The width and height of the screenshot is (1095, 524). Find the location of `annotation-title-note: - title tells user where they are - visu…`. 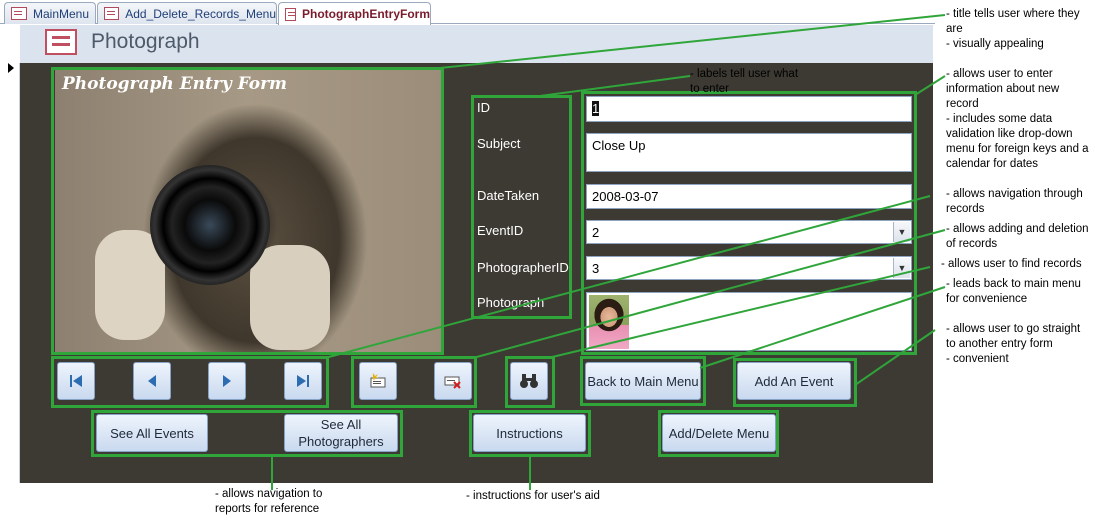

annotation-title-note: - title tells user where they are - visu… is located at coordinates (1013, 29).